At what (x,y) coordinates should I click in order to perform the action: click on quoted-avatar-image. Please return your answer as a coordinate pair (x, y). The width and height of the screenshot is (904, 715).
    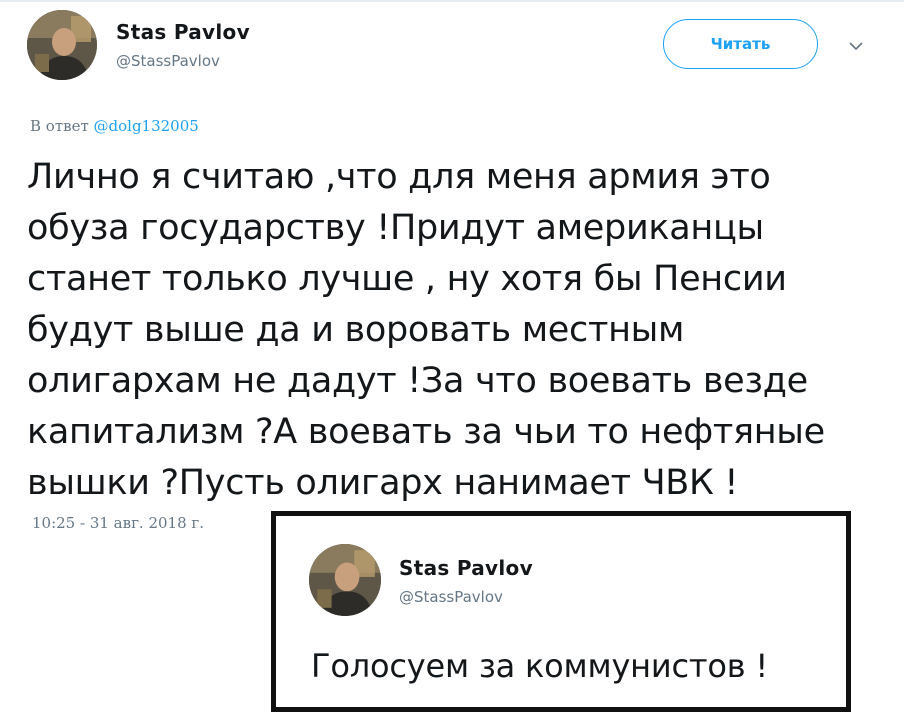
    Looking at the image, I should click on (345, 580).